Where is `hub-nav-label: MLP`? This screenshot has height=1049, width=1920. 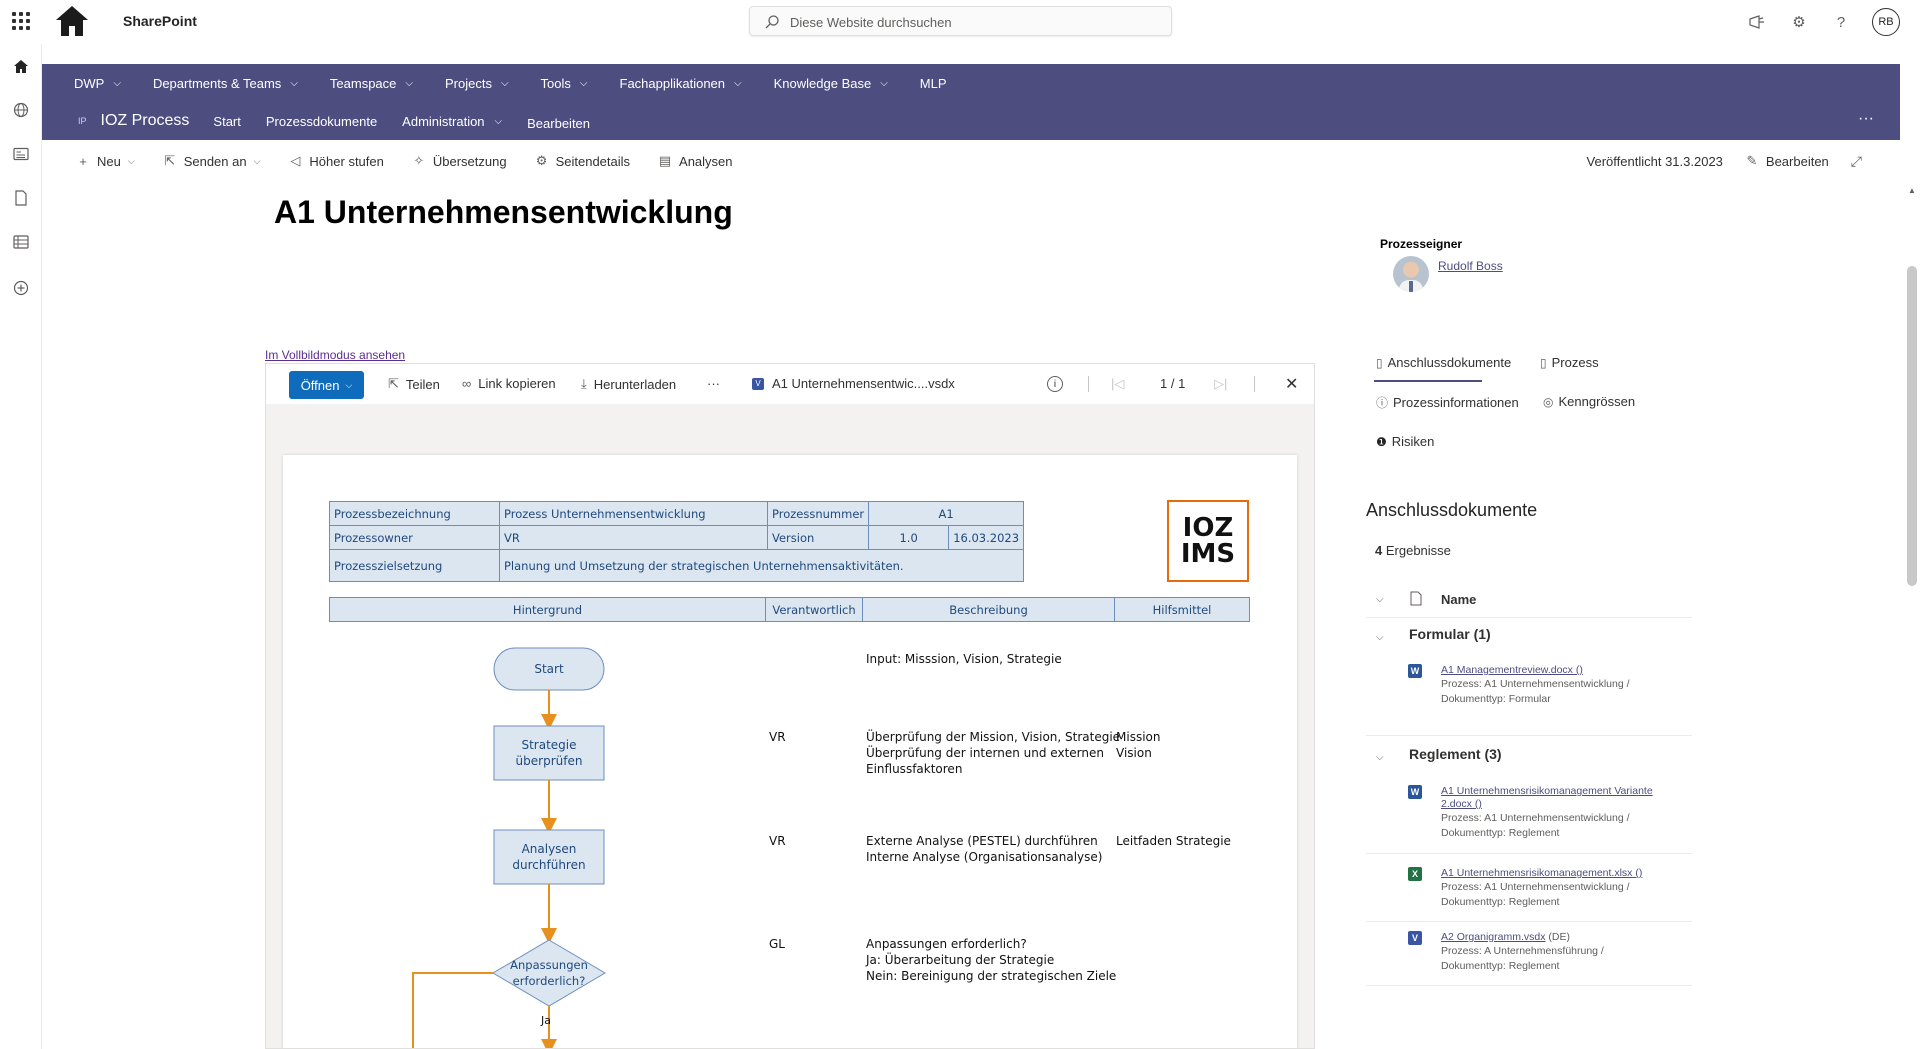
hub-nav-label: MLP is located at coordinates (933, 83).